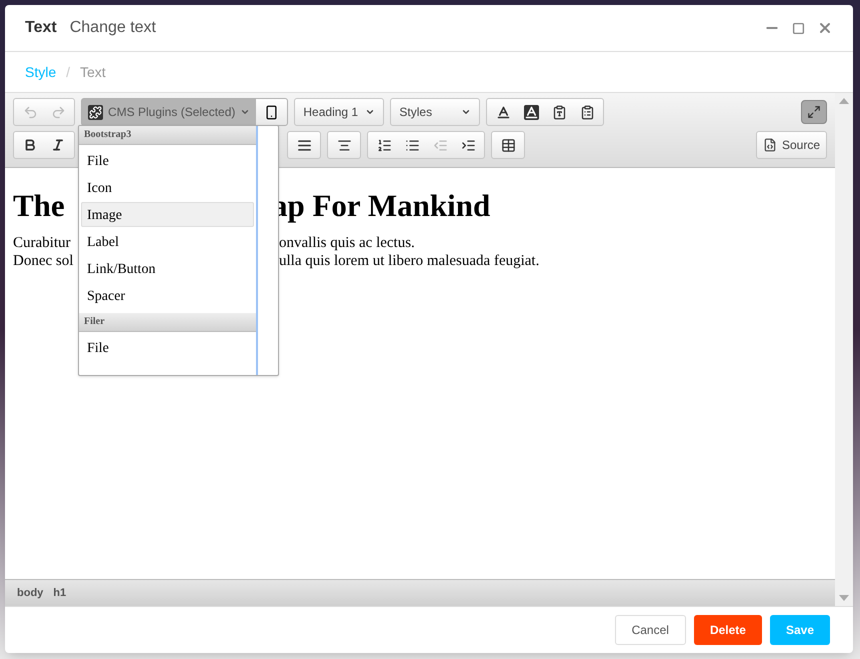  What do you see at coordinates (167, 214) in the screenshot?
I see `menu-item: Image` at bounding box center [167, 214].